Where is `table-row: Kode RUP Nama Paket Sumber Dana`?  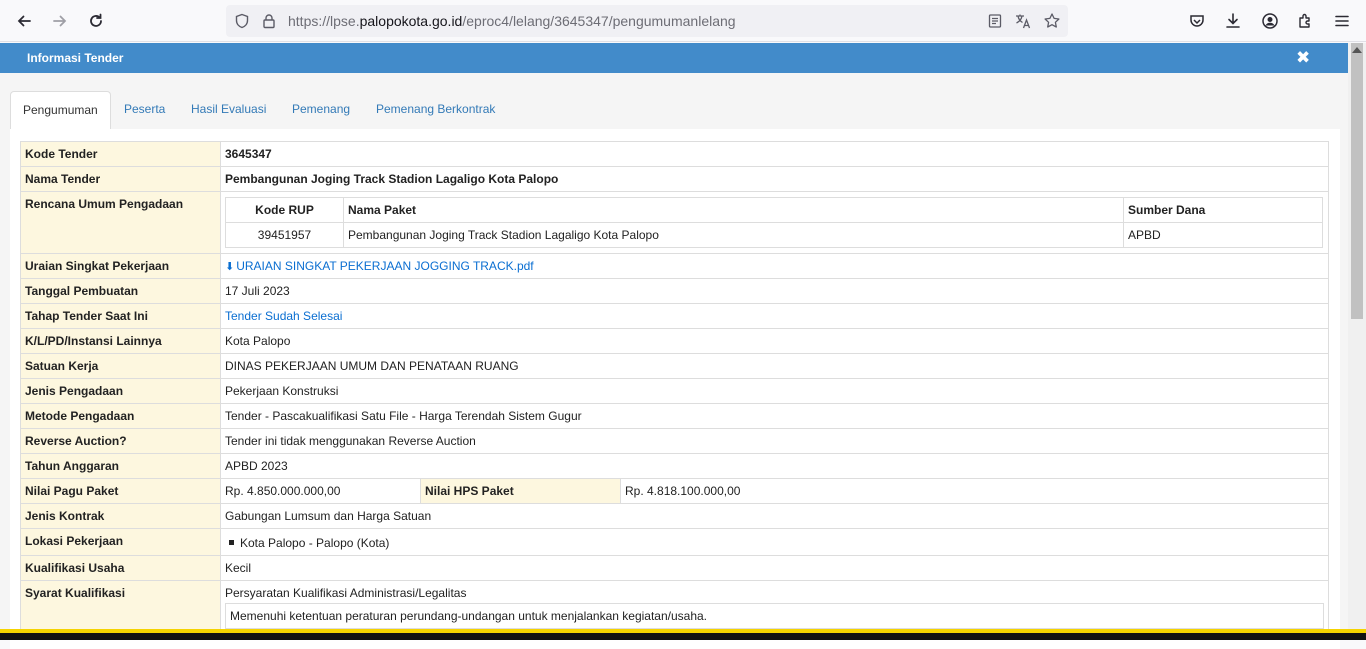 table-row: Kode RUP Nama Paket Sumber Dana is located at coordinates (774, 210).